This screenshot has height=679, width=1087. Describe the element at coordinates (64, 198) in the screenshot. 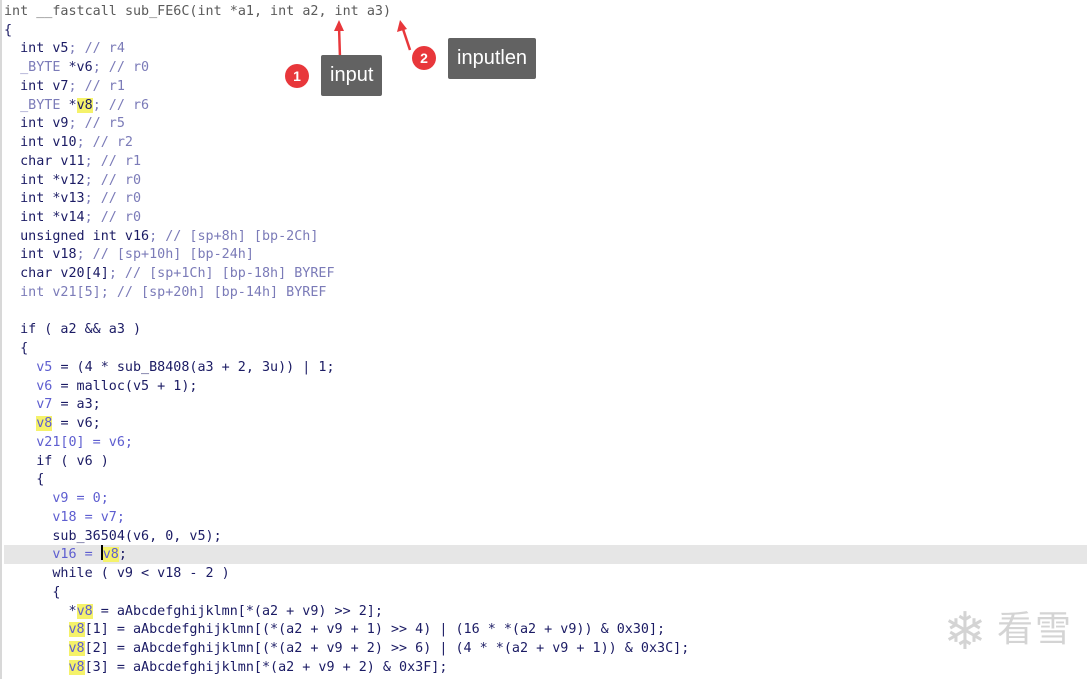

I see `decl-name: *v13` at that location.